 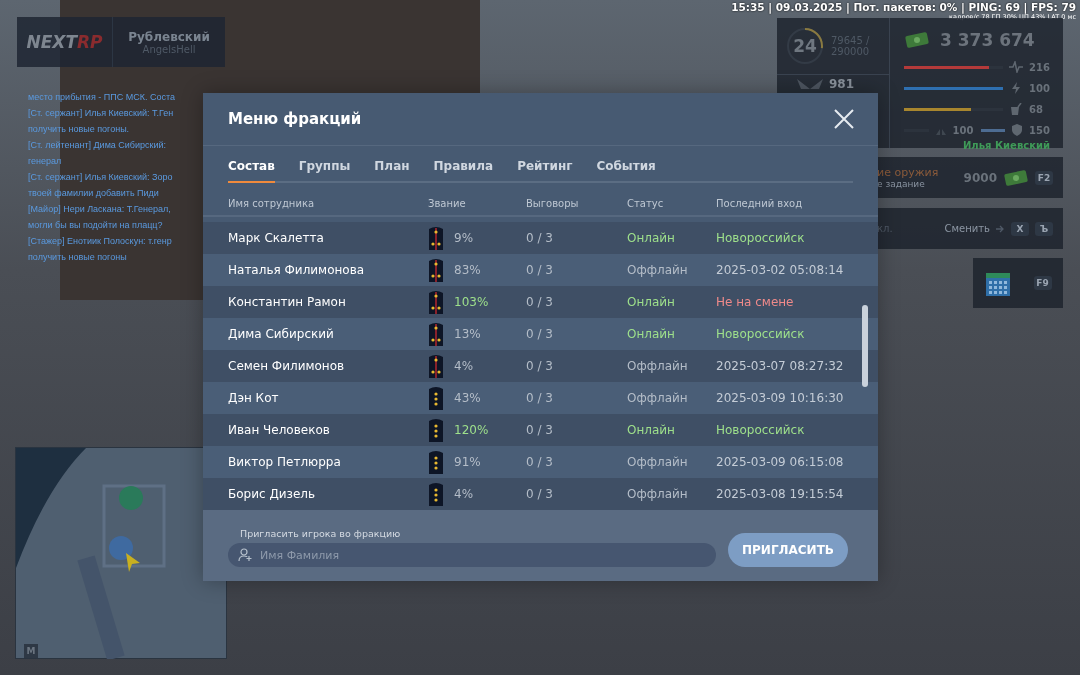 I want to click on map-hotkey: M, so click(x=31, y=651).